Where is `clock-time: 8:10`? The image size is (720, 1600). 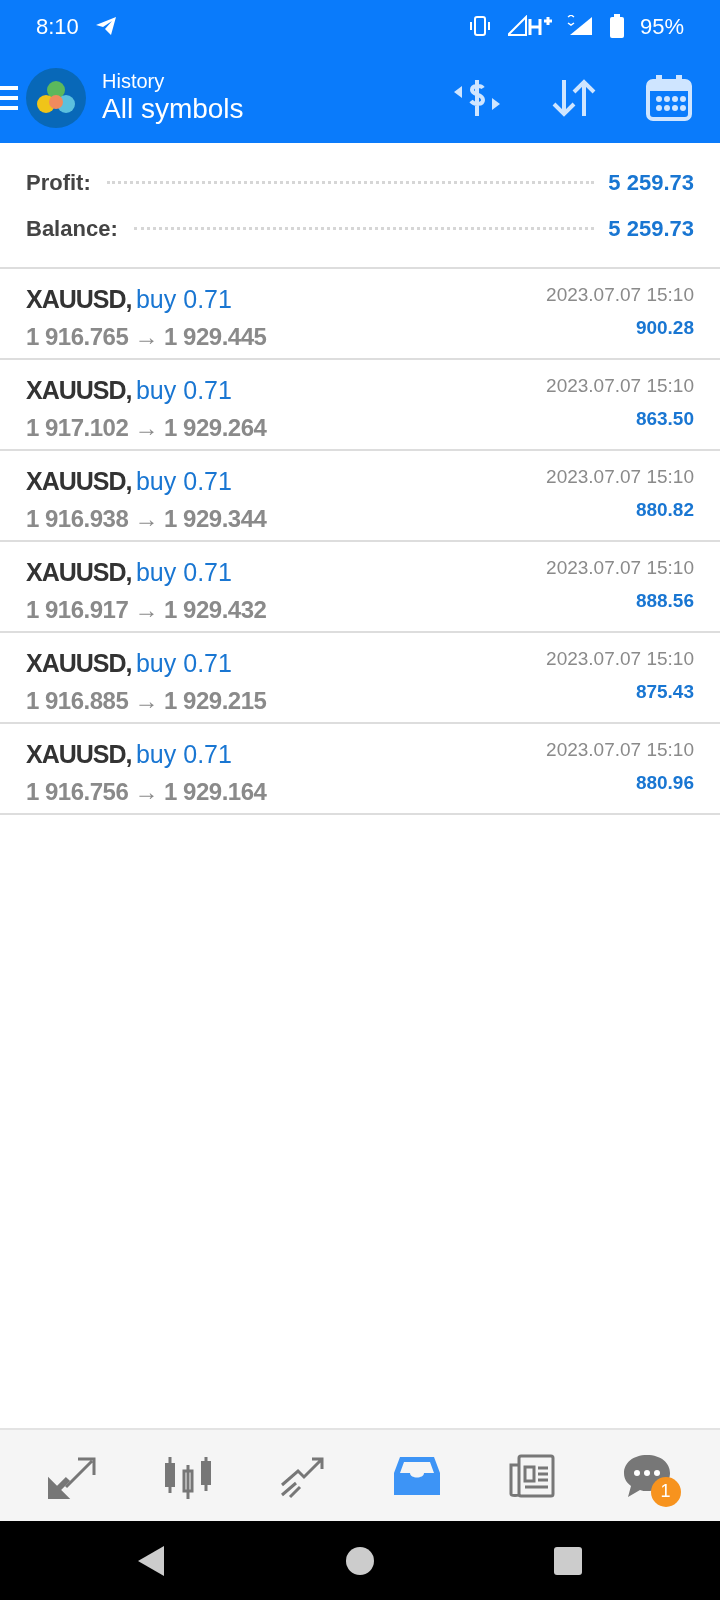
clock-time: 8:10 is located at coordinates (57, 26).